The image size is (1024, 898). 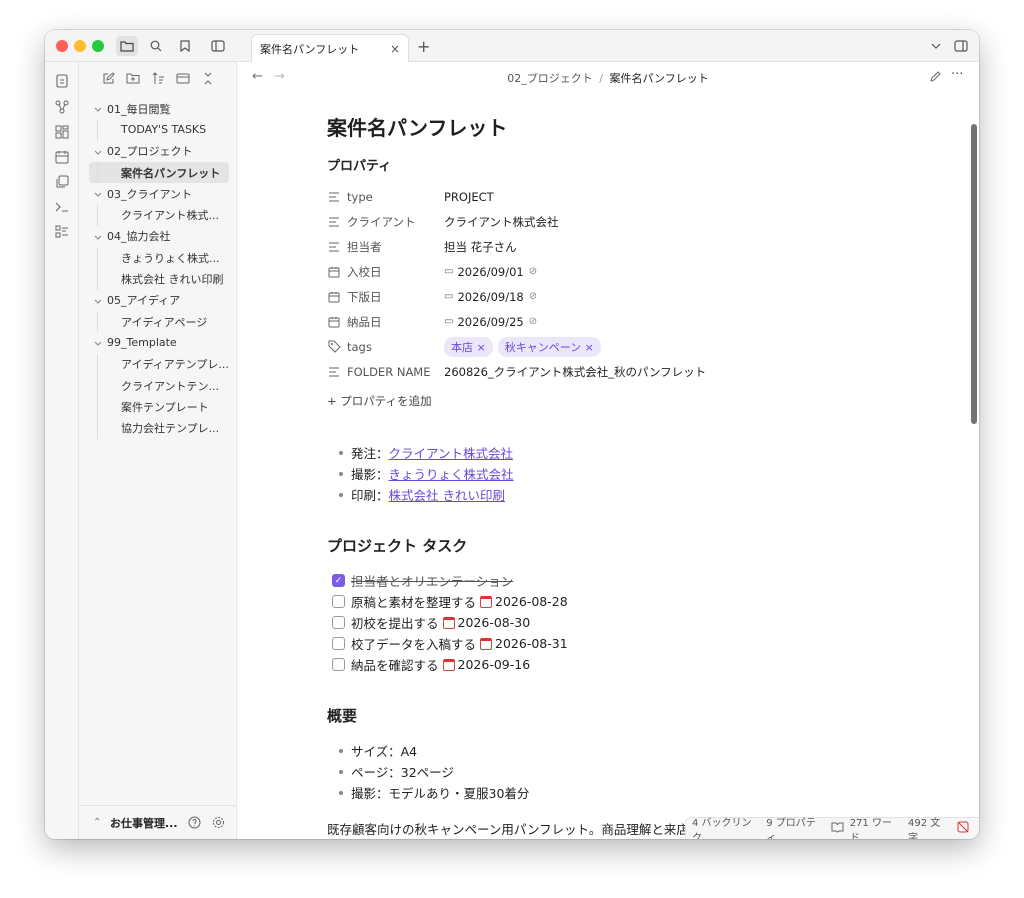 I want to click on folder-item: 01_毎日閲覧, so click(x=158, y=108).